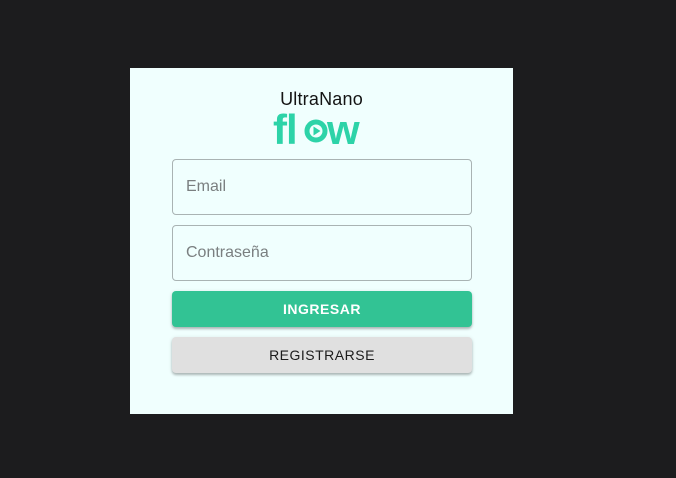 Image resolution: width=676 pixels, height=478 pixels. I want to click on login-button: INGRESAR, so click(322, 309).